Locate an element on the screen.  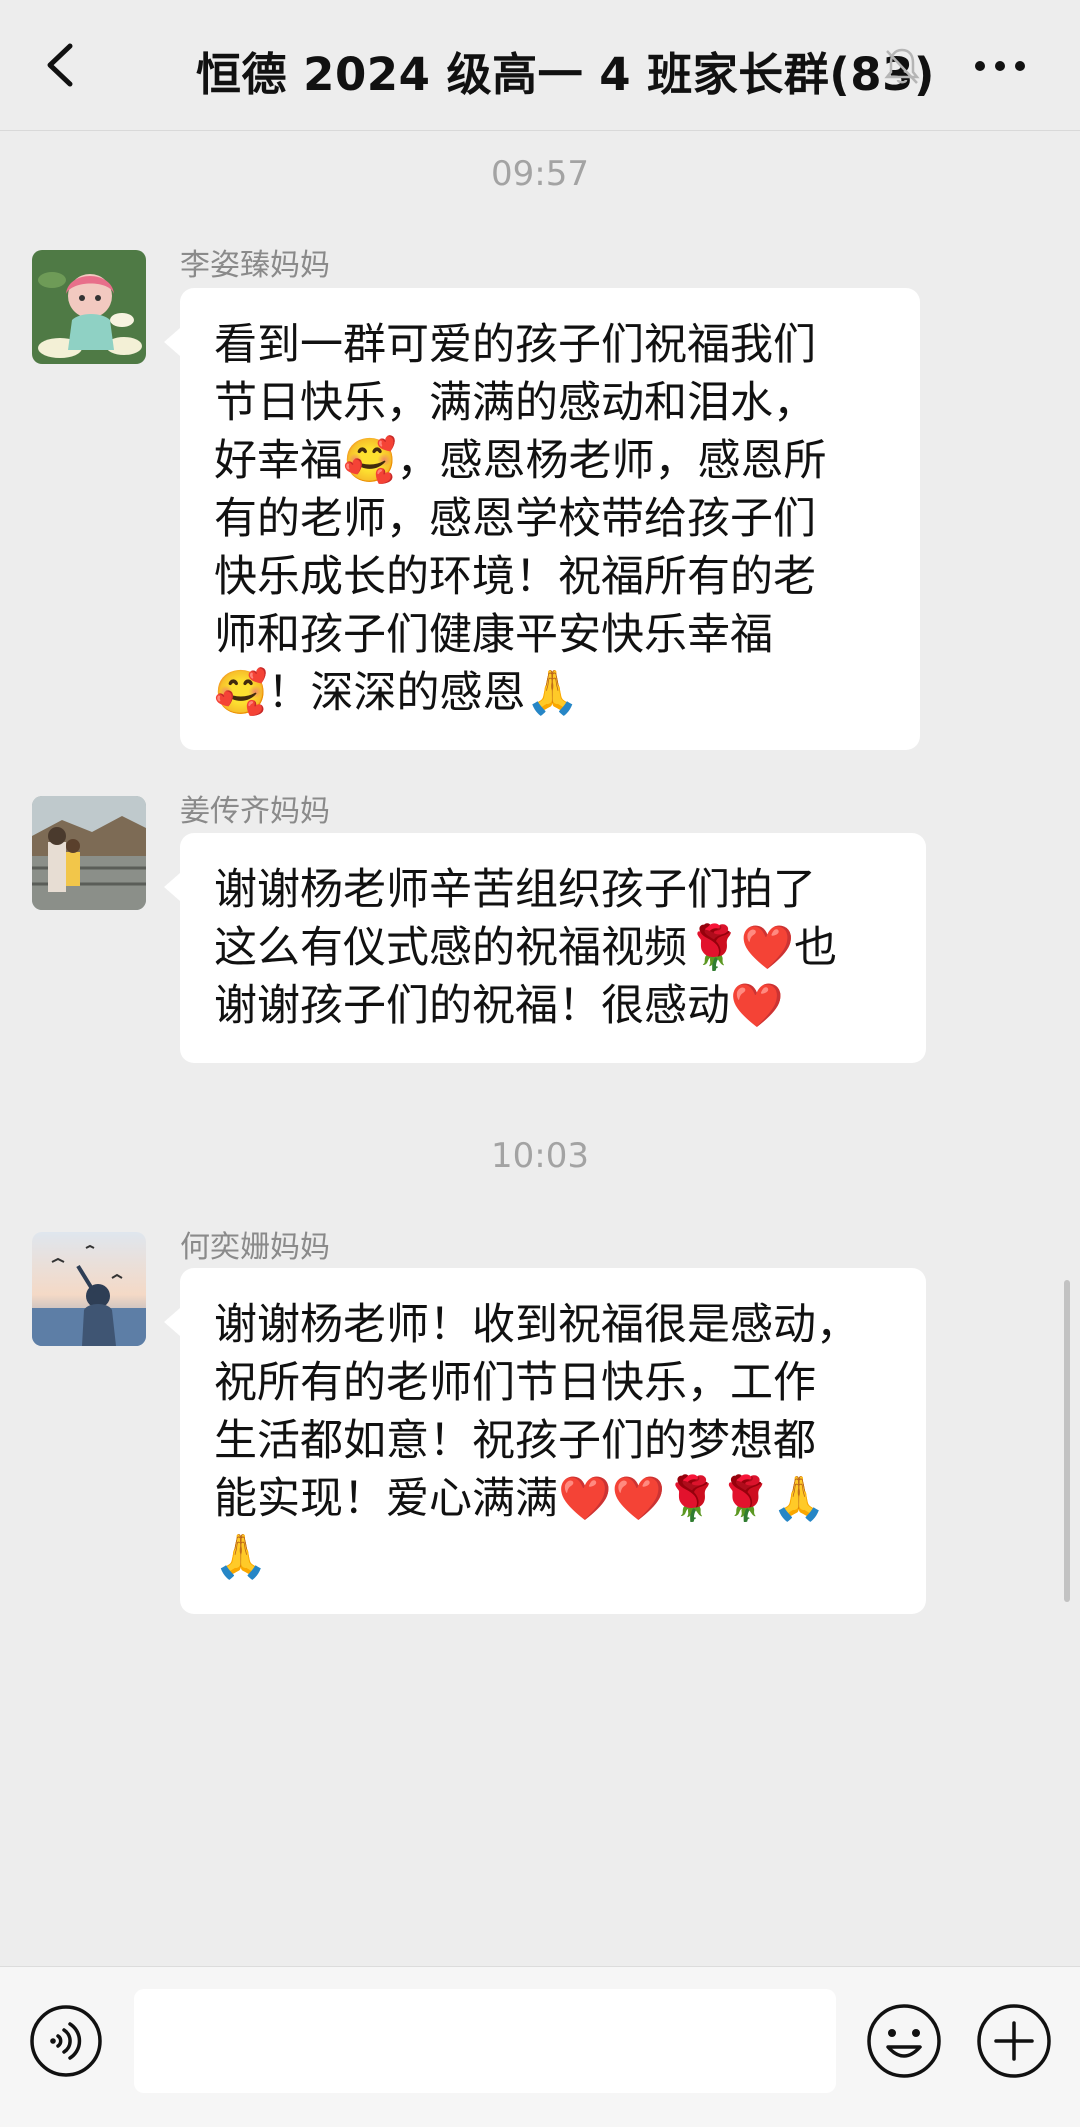
avatar-girl-seaside-birds is located at coordinates (89, 1289).